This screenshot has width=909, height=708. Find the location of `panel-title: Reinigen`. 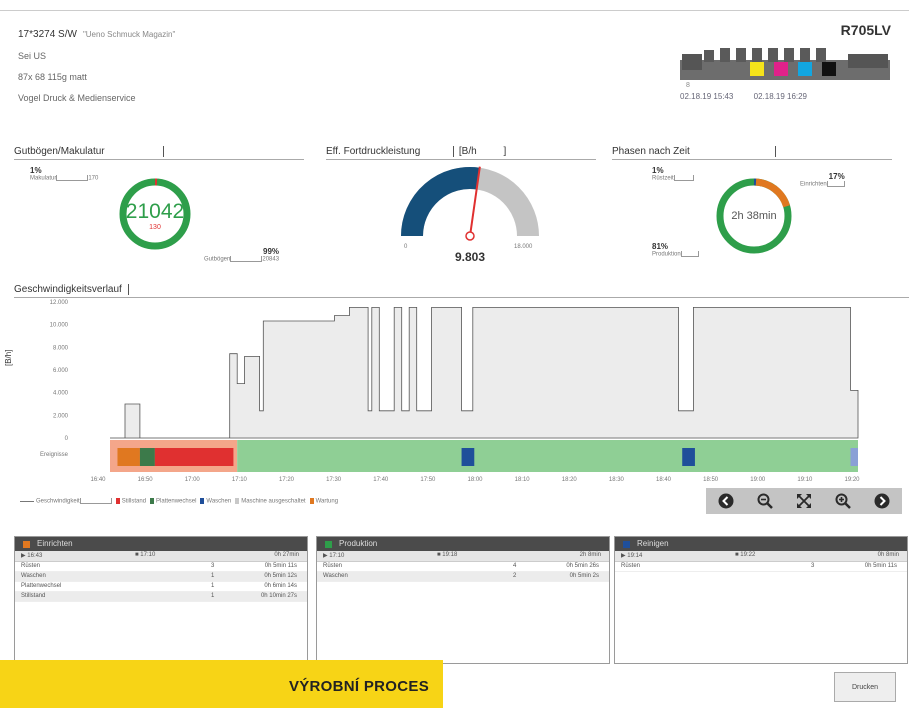

panel-title: Reinigen is located at coordinates (761, 544).